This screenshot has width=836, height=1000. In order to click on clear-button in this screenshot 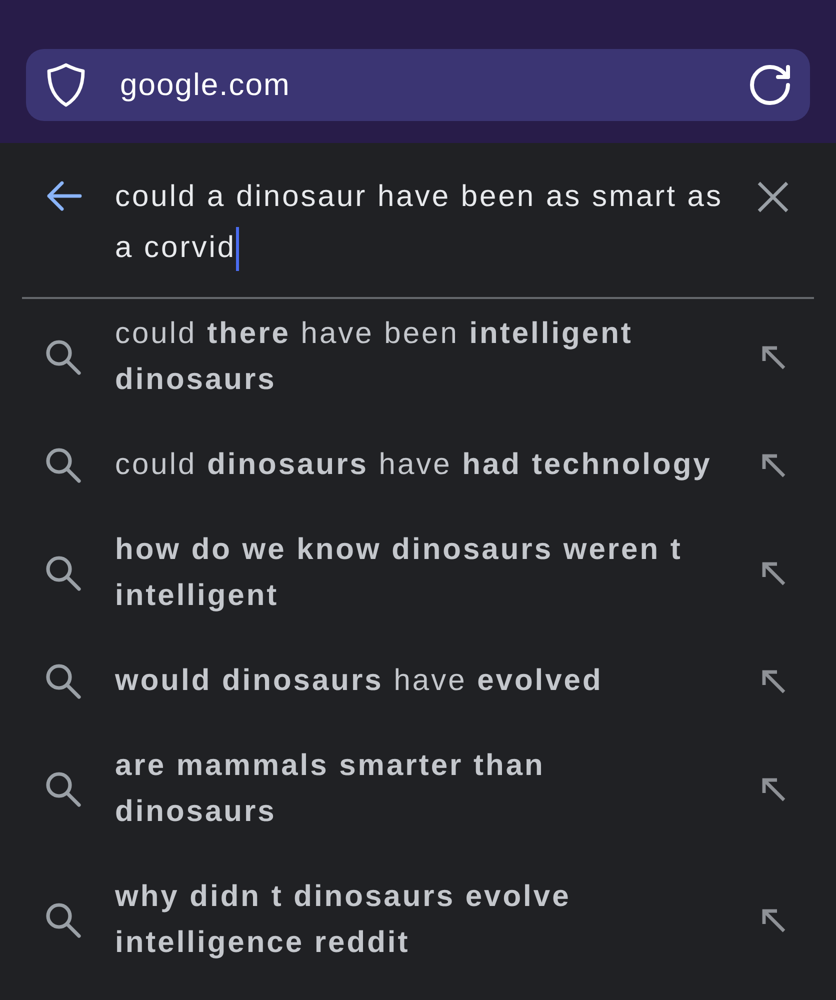, I will do `click(773, 197)`.